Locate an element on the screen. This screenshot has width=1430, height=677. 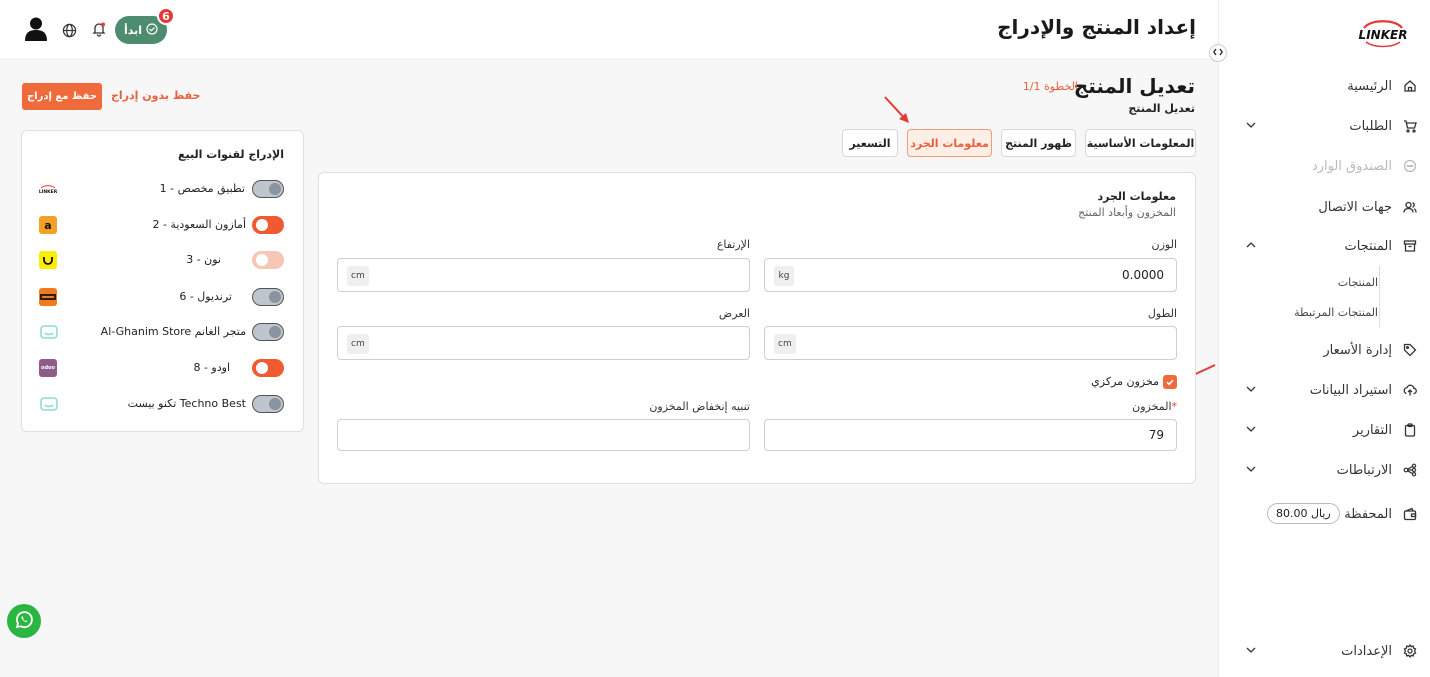
section-subtitle: المخزون وأبعاد المنتج is located at coordinates (1127, 212).